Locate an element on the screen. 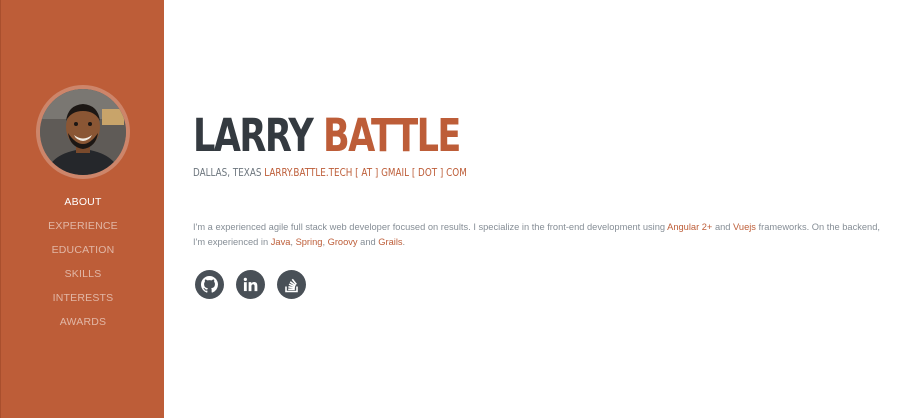 The height and width of the screenshot is (418, 900). profile-name: LARRY BATTLE is located at coordinates (327, 135).